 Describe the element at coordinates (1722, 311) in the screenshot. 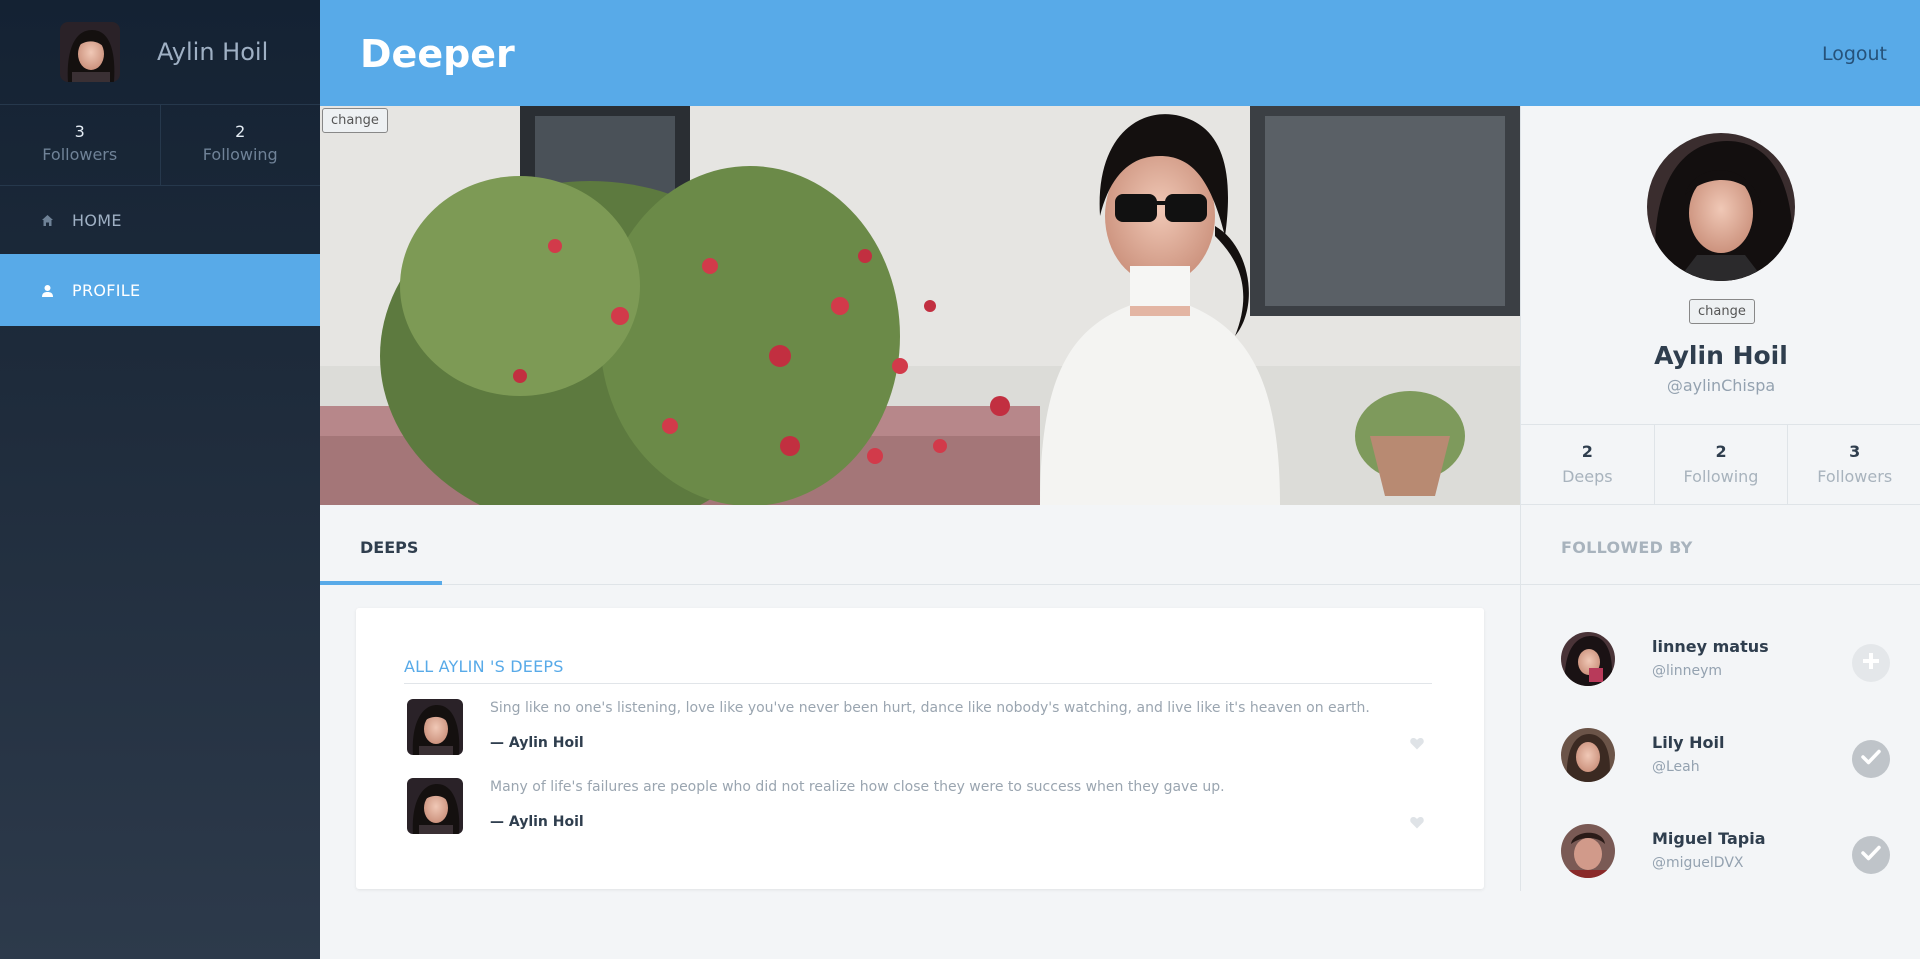

I see `change-avatar-button: change` at that location.